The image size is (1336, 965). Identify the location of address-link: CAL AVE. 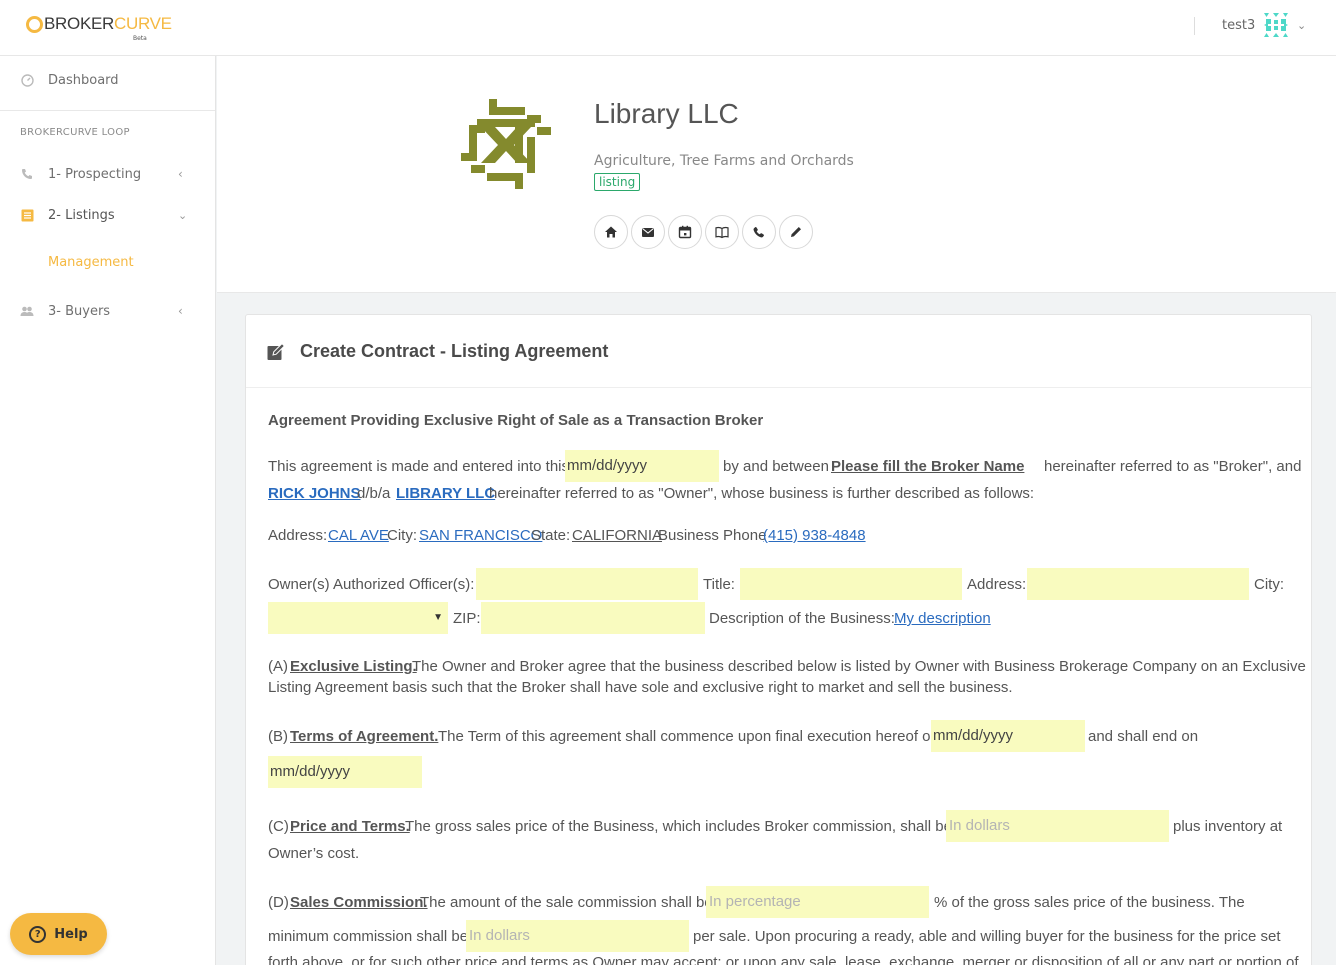
(358, 535).